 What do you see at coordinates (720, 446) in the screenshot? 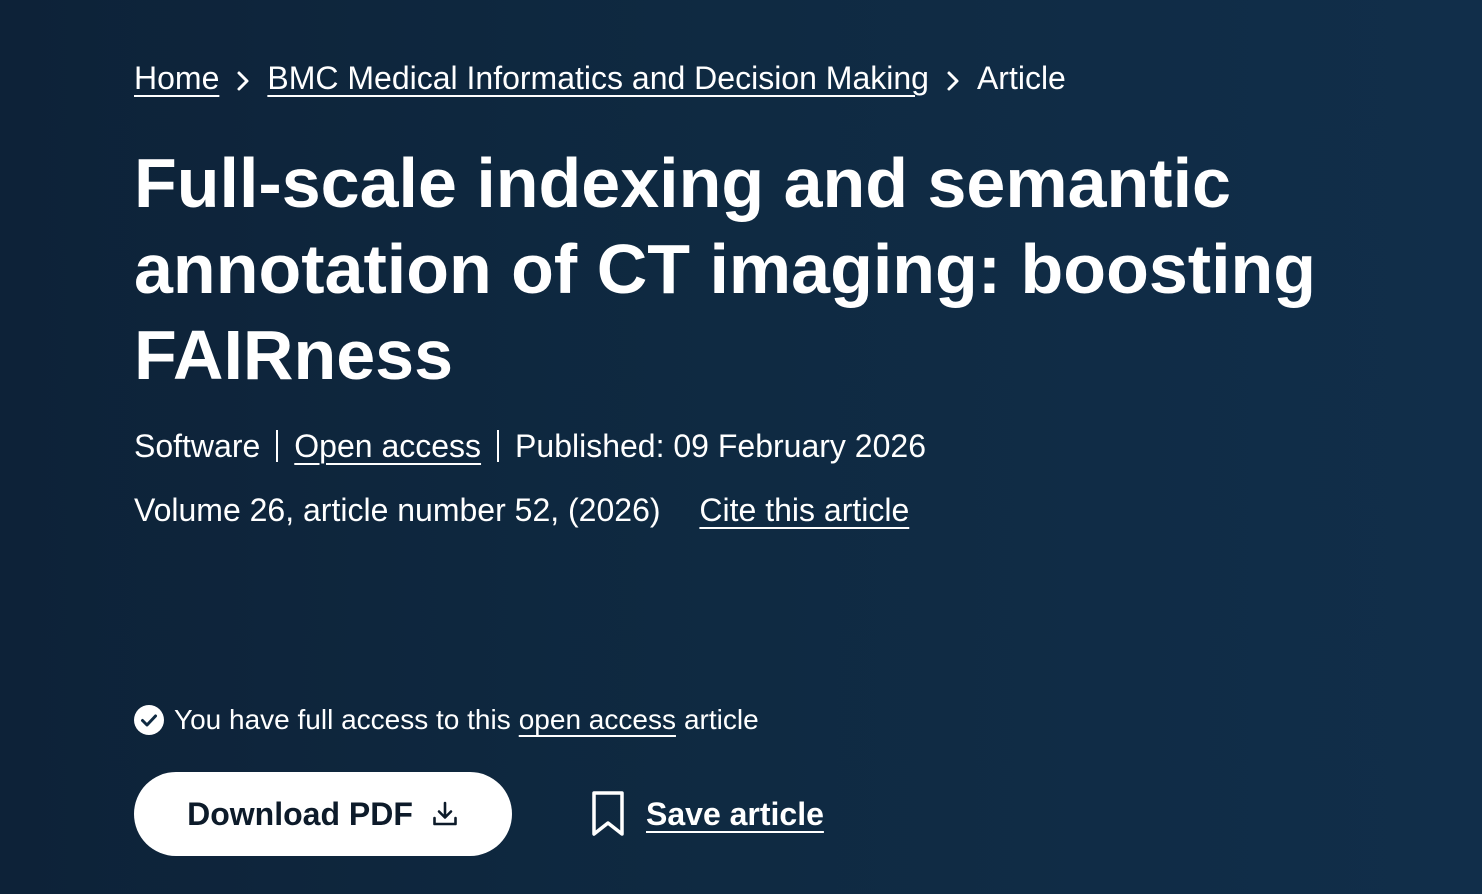
I see `published-date: Published: 09 February 2026` at bounding box center [720, 446].